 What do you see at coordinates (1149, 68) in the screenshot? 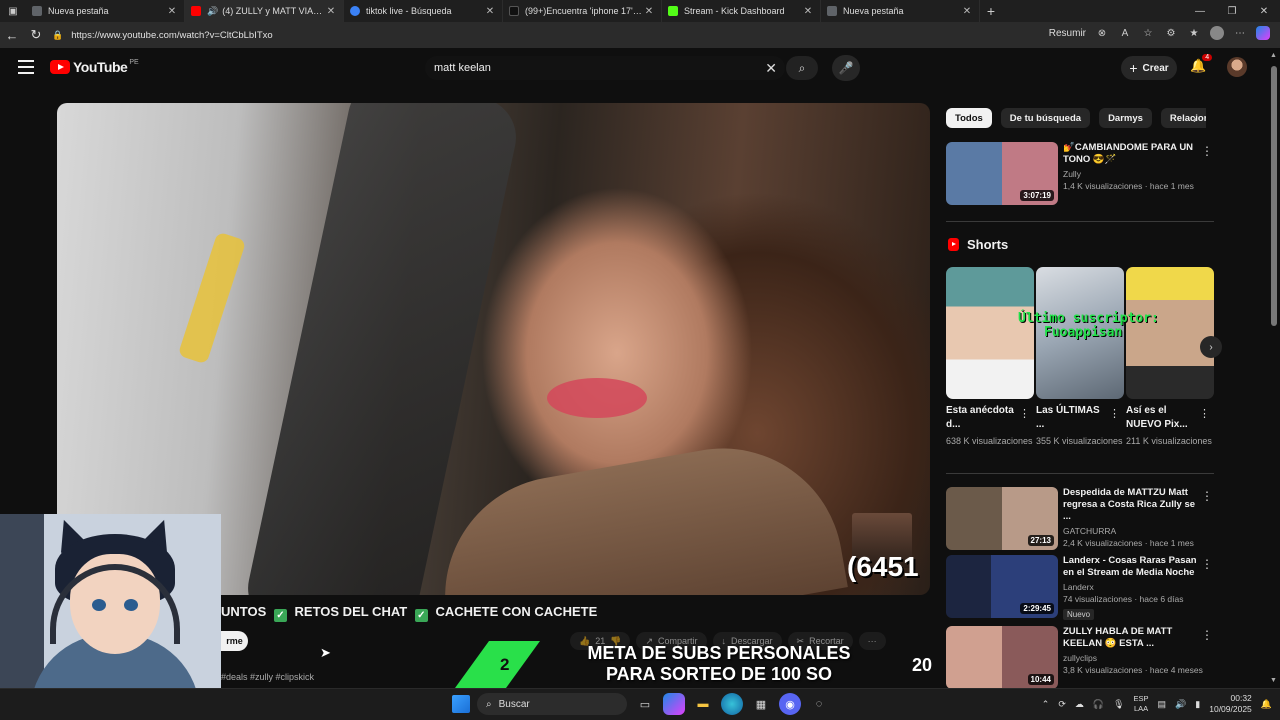
I see `create-button: + Crear` at bounding box center [1149, 68].